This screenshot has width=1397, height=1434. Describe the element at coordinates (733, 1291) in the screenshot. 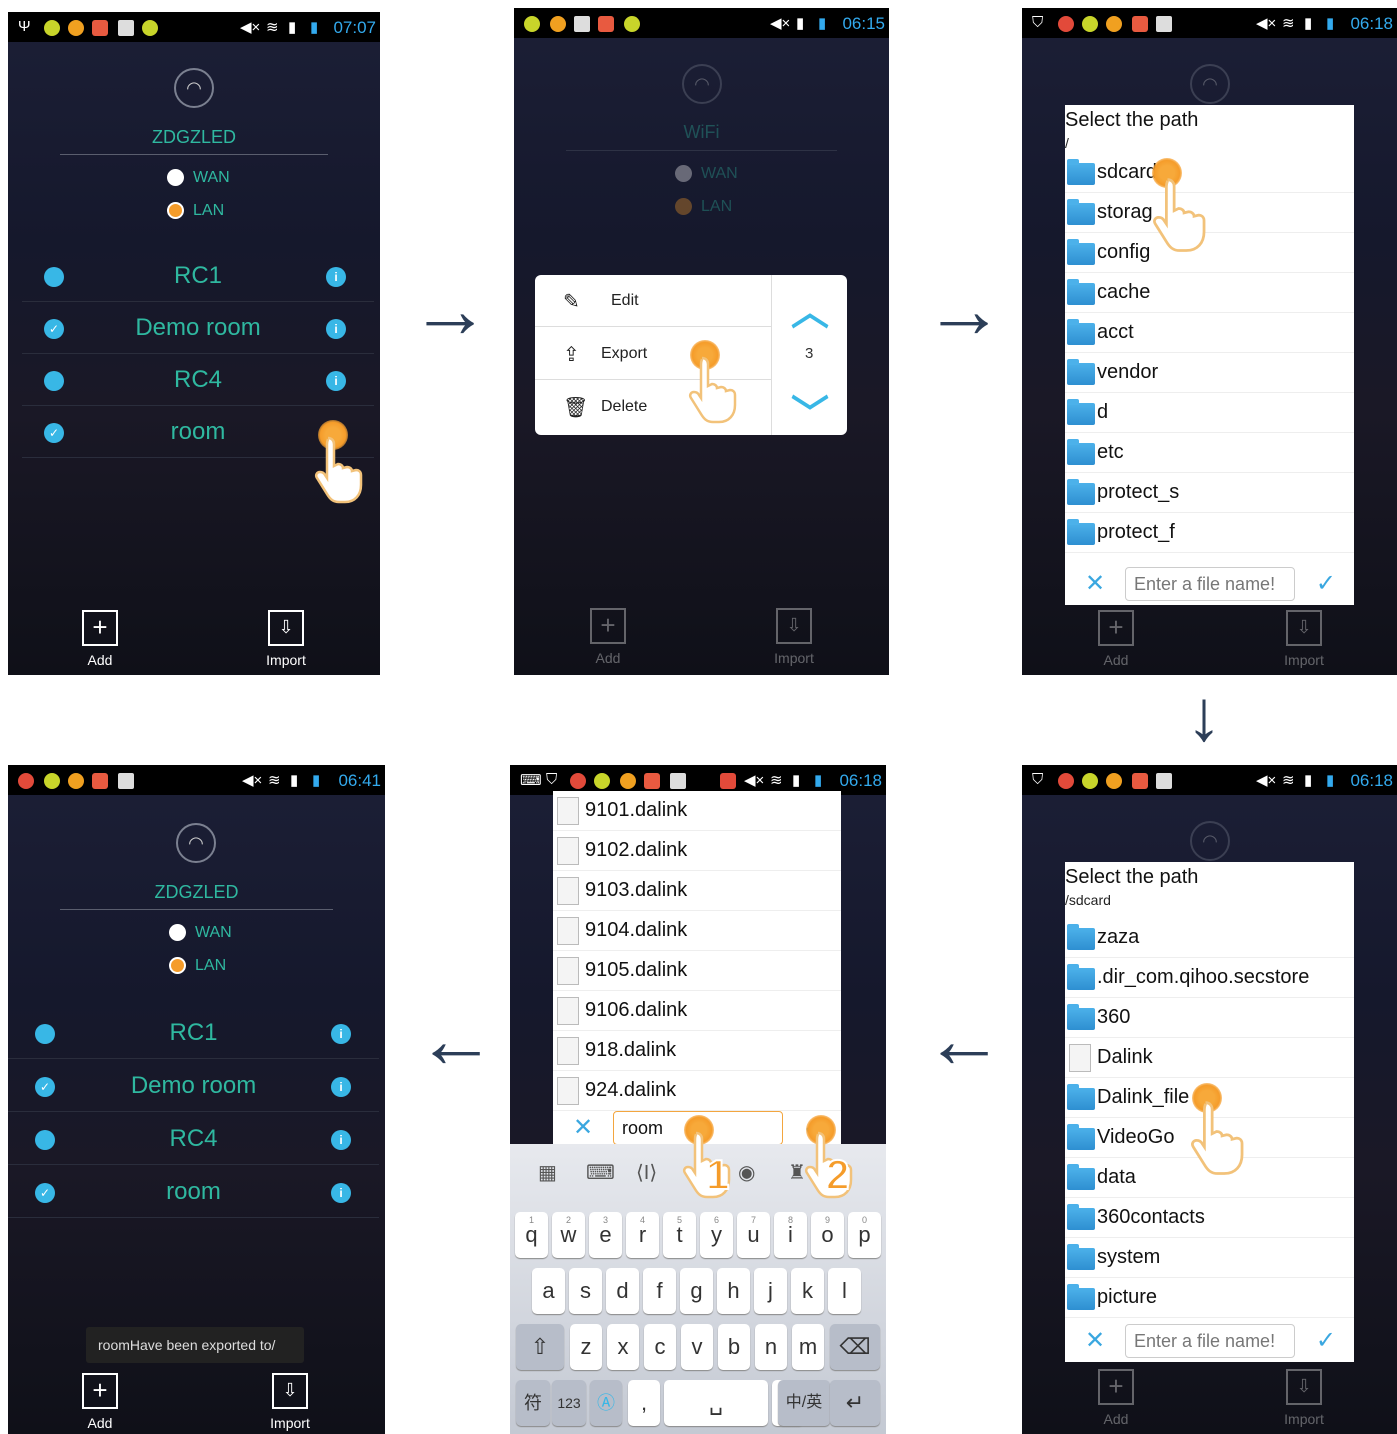

I see `key-h: h` at that location.